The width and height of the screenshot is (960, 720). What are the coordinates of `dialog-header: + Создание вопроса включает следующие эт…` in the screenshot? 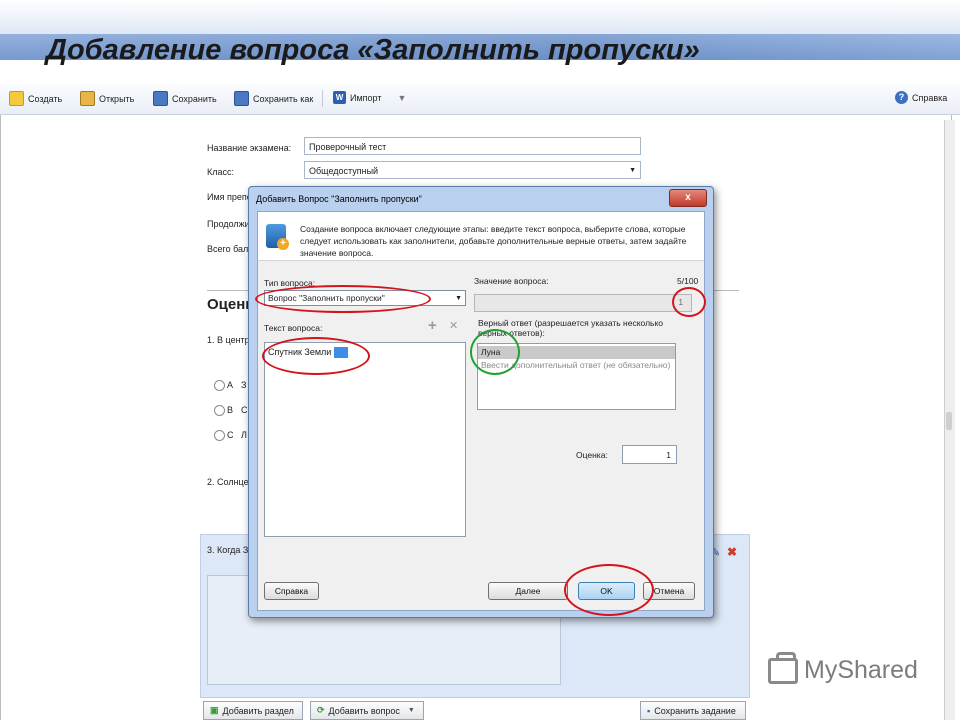 It's located at (481, 236).